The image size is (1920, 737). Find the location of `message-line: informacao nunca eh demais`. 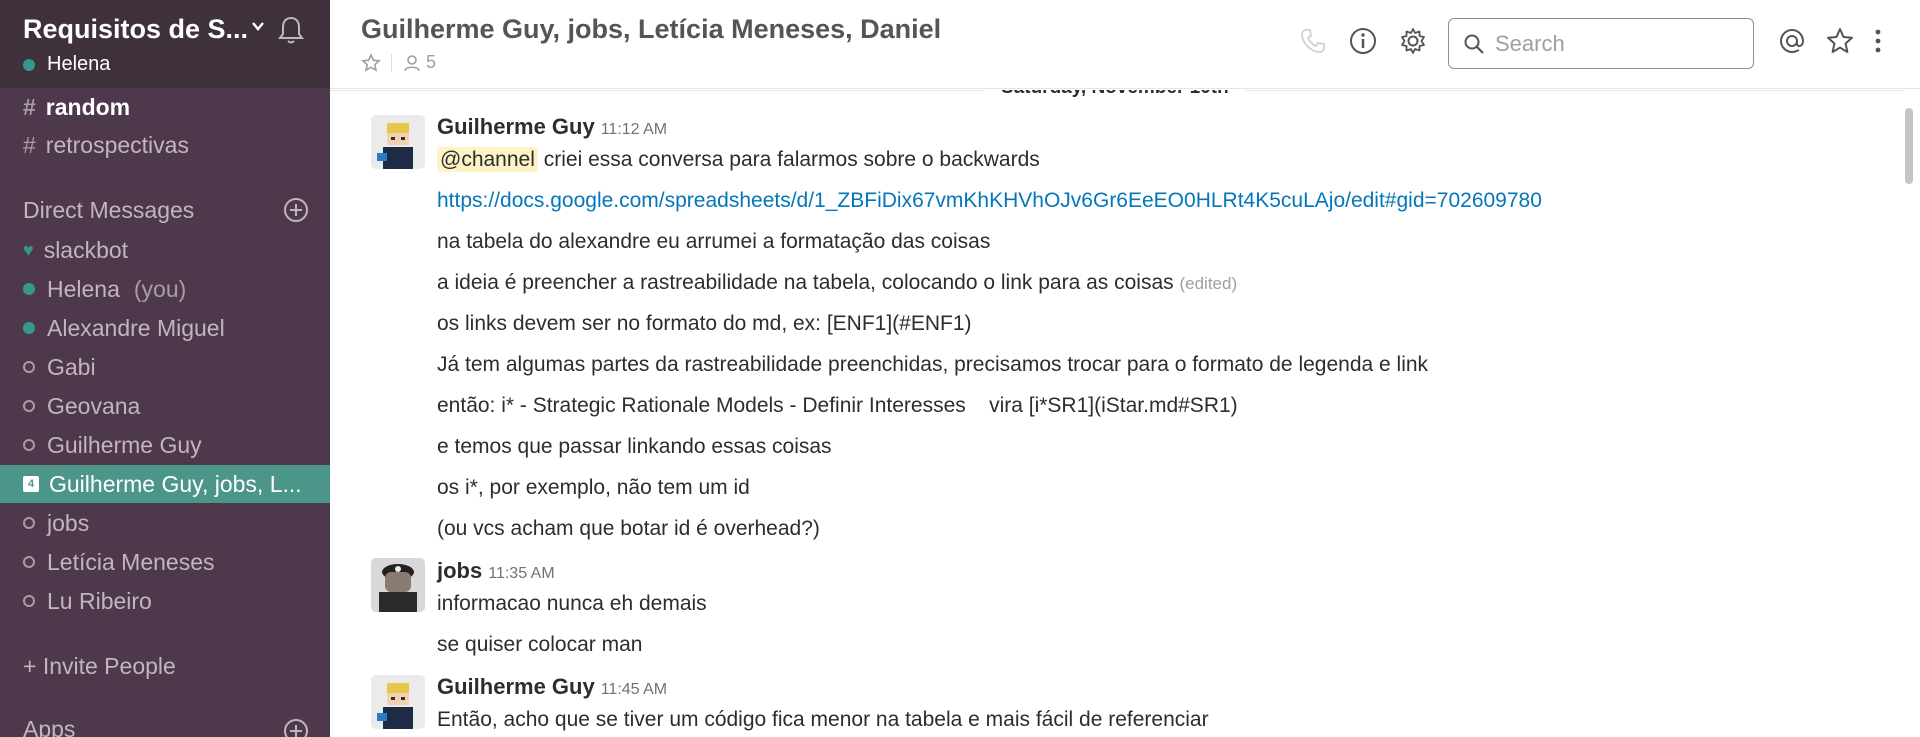

message-line: informacao nunca eh demais is located at coordinates (572, 603).